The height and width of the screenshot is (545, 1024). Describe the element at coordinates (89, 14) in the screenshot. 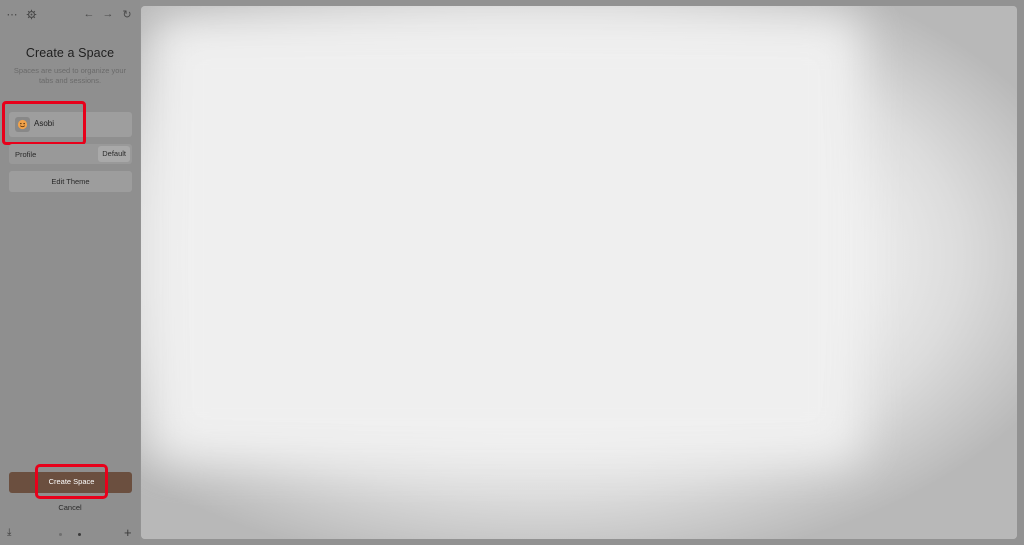

I see `back-icon: ←` at that location.